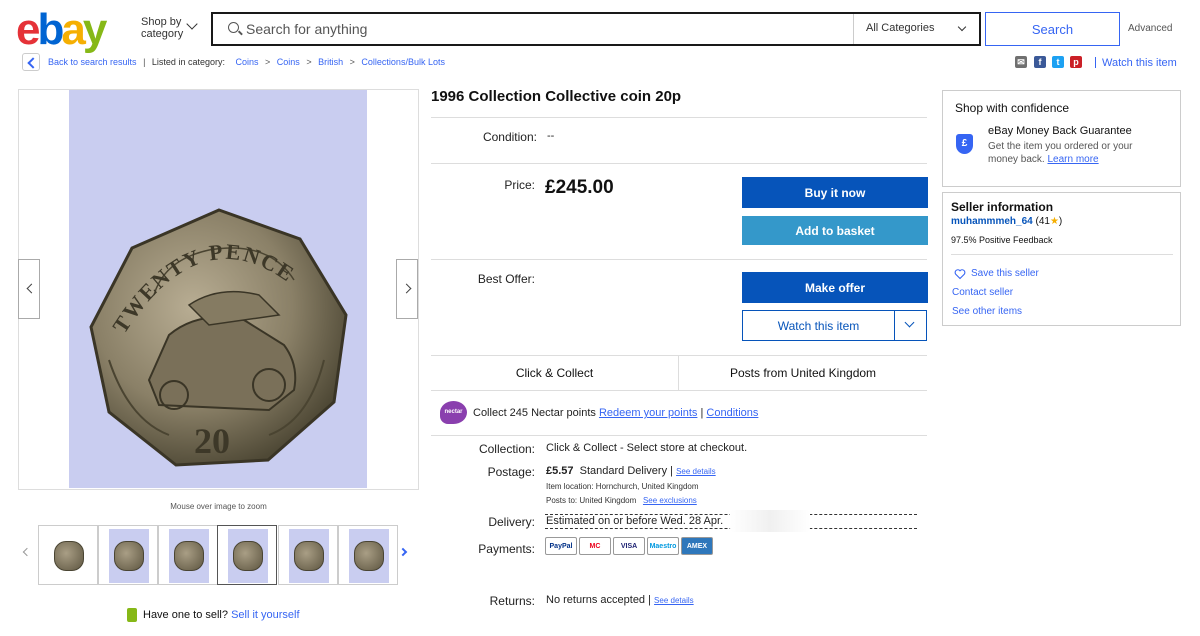 Image resolution: width=1200 pixels, height=636 pixels. Describe the element at coordinates (803, 373) in the screenshot. I see `posts-from-label: Posts from United Kingdom` at that location.